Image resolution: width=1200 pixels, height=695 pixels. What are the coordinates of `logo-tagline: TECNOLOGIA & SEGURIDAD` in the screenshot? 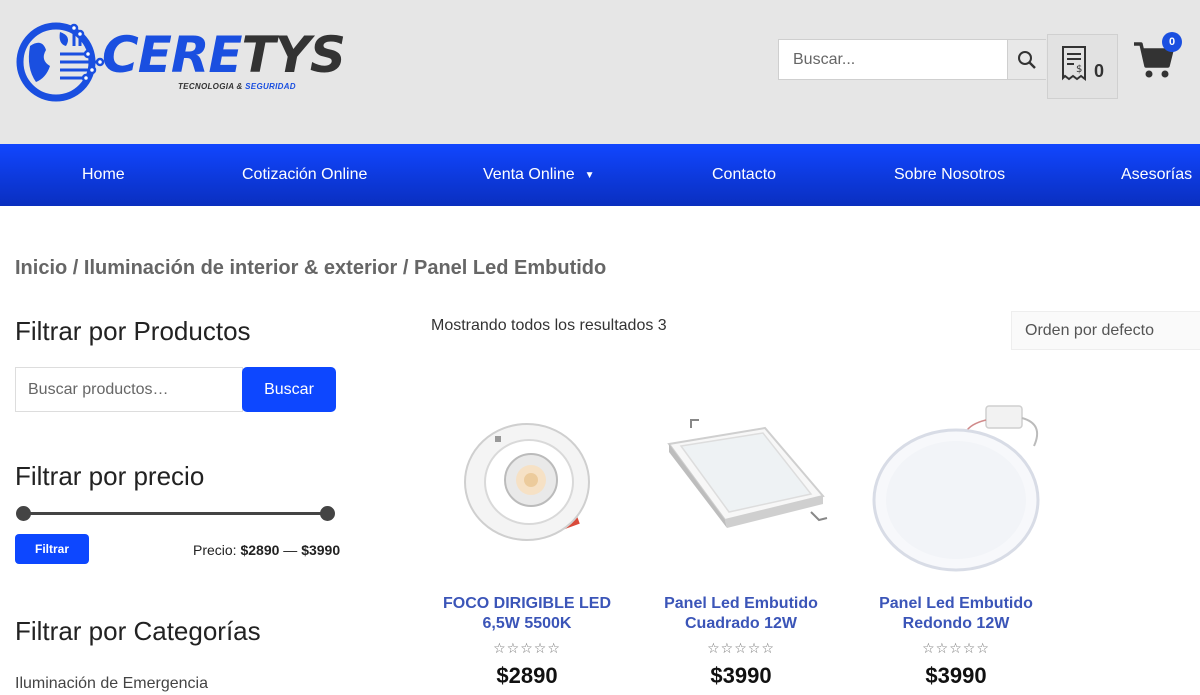 It's located at (237, 86).